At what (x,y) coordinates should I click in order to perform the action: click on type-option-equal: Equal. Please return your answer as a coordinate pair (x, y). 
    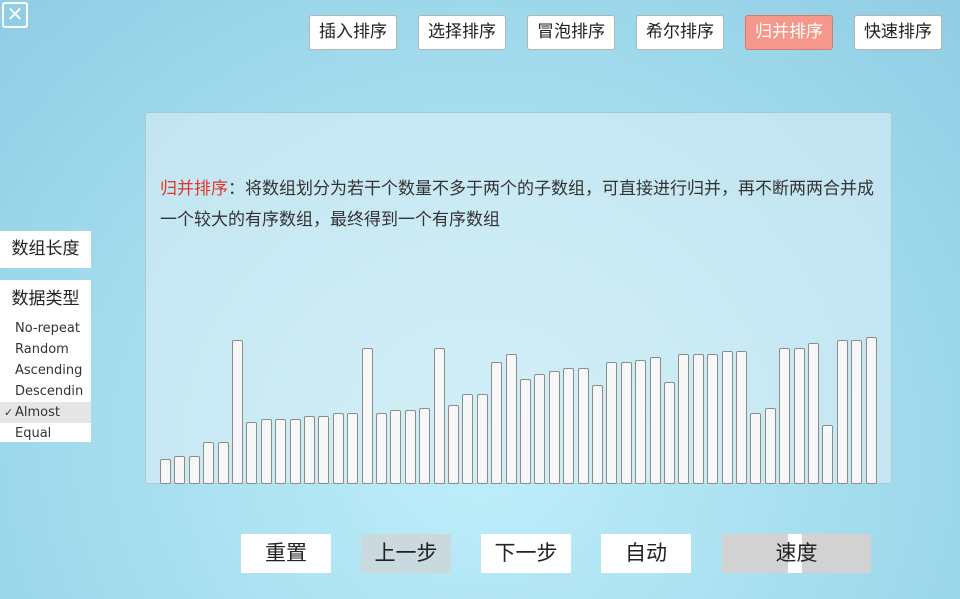
    Looking at the image, I should click on (45, 433).